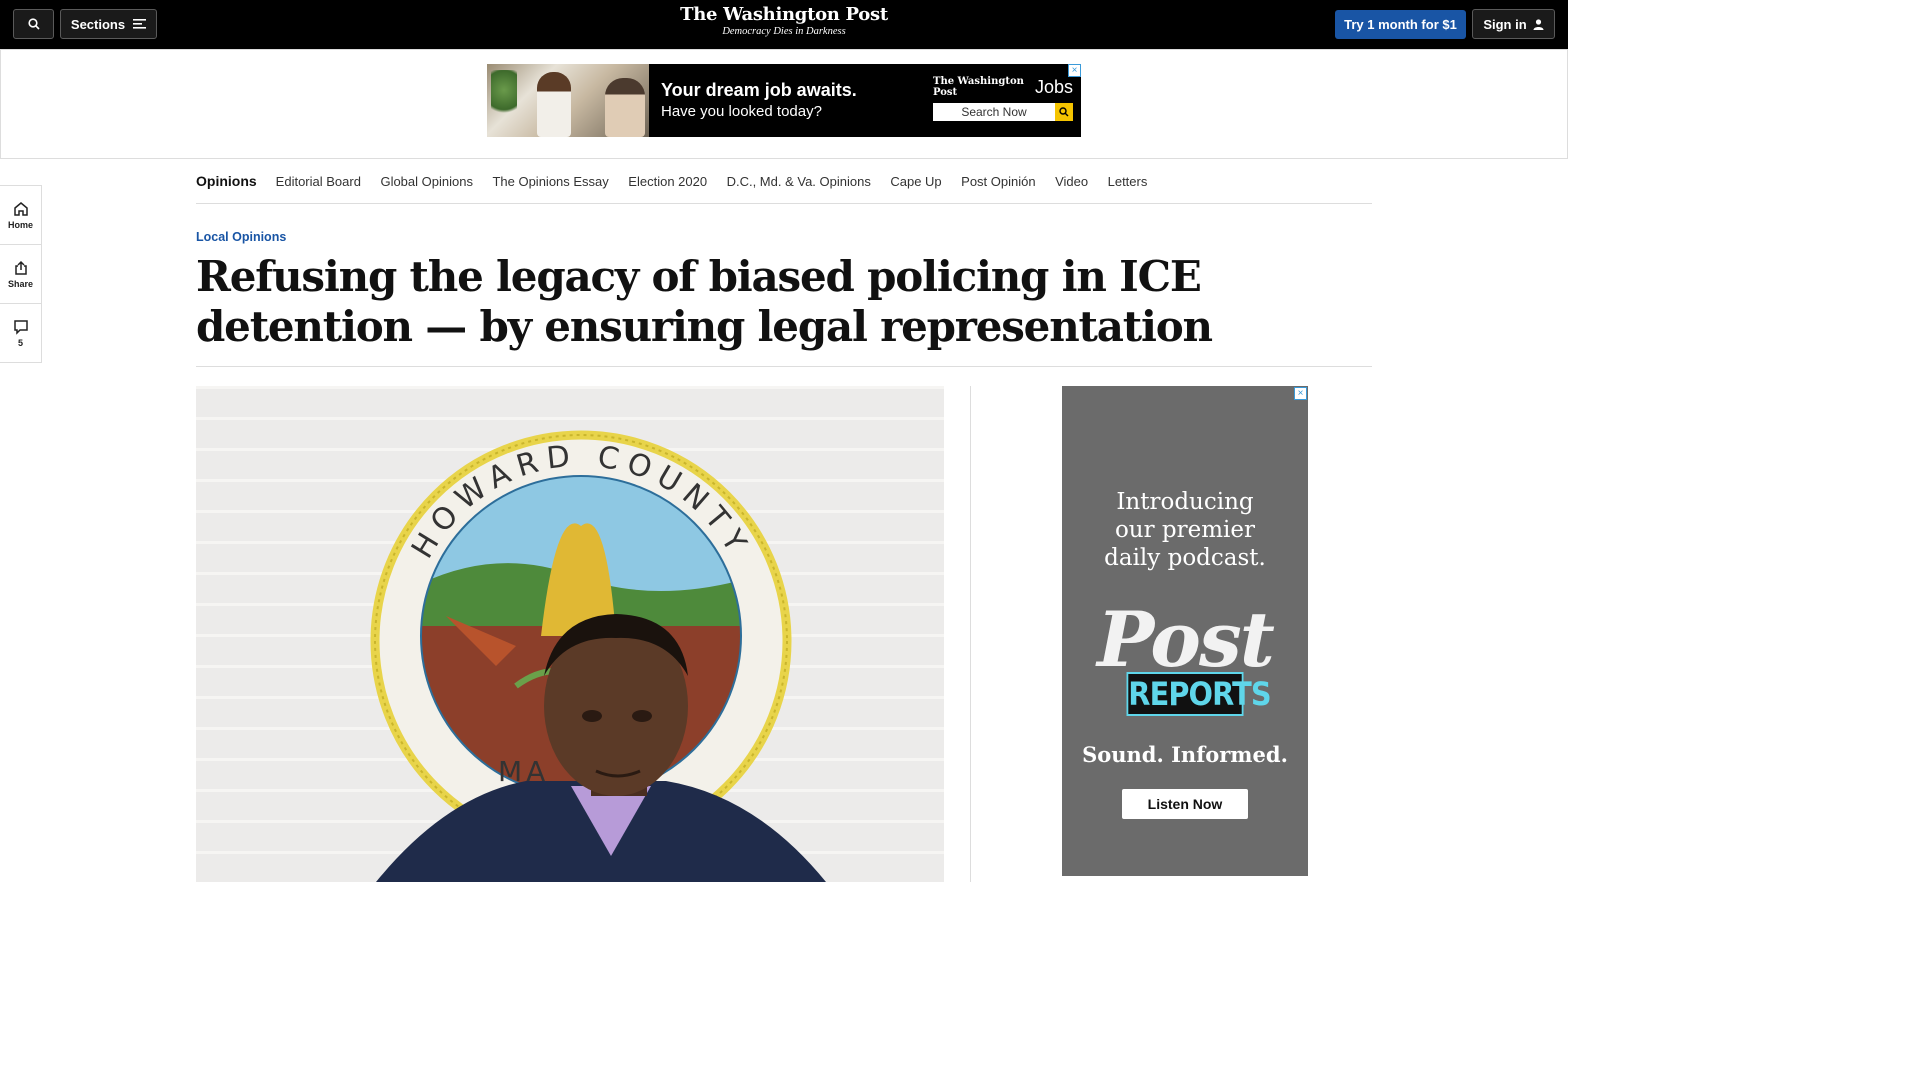  Describe the element at coordinates (1185, 804) in the screenshot. I see `listen-now-button: Listen Now` at that location.